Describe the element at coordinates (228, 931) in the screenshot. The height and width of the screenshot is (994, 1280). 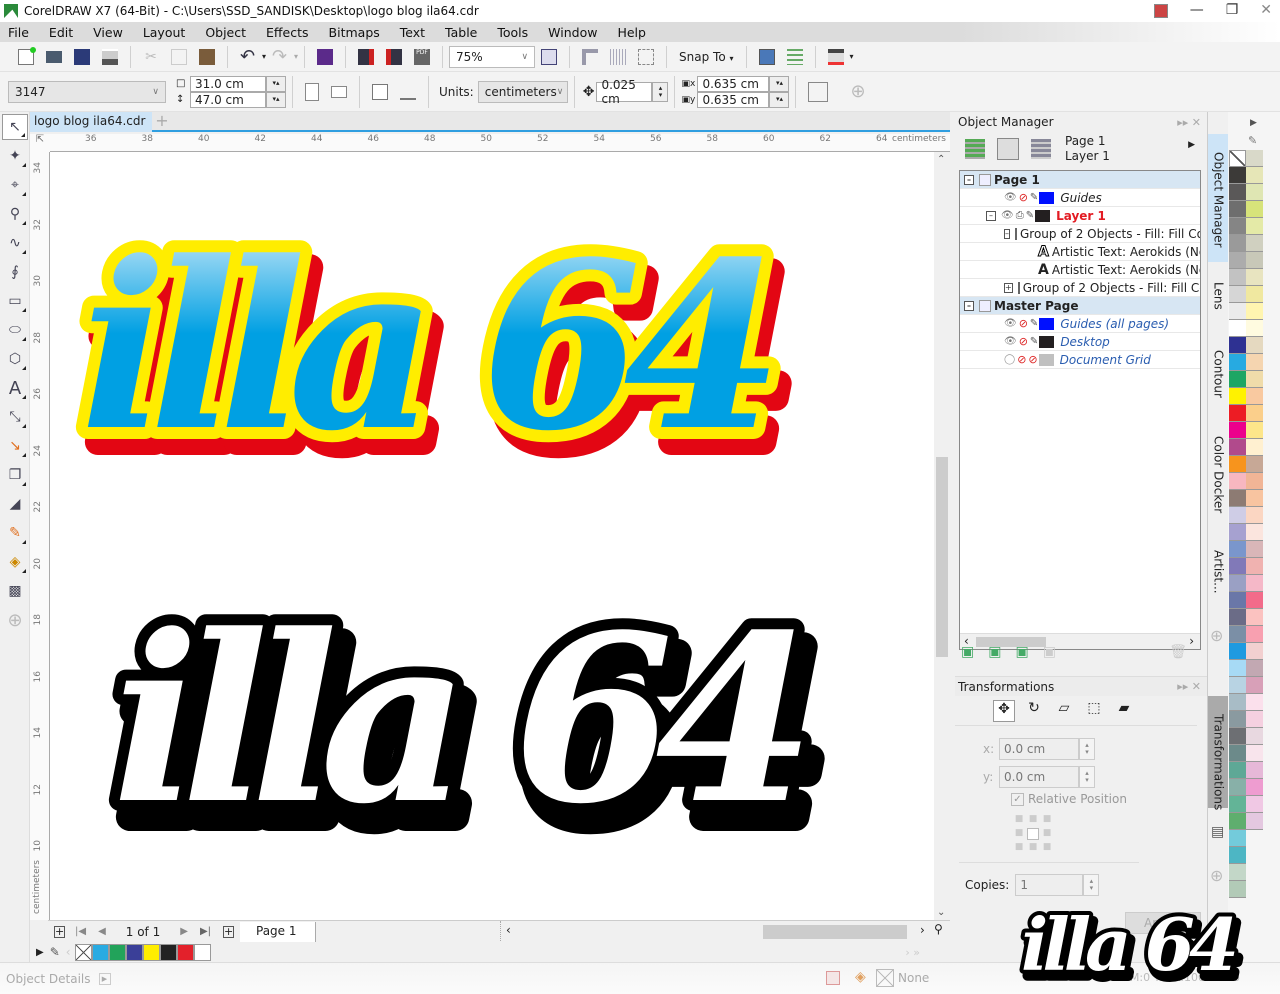
I see `add-page-after-button: +` at that location.